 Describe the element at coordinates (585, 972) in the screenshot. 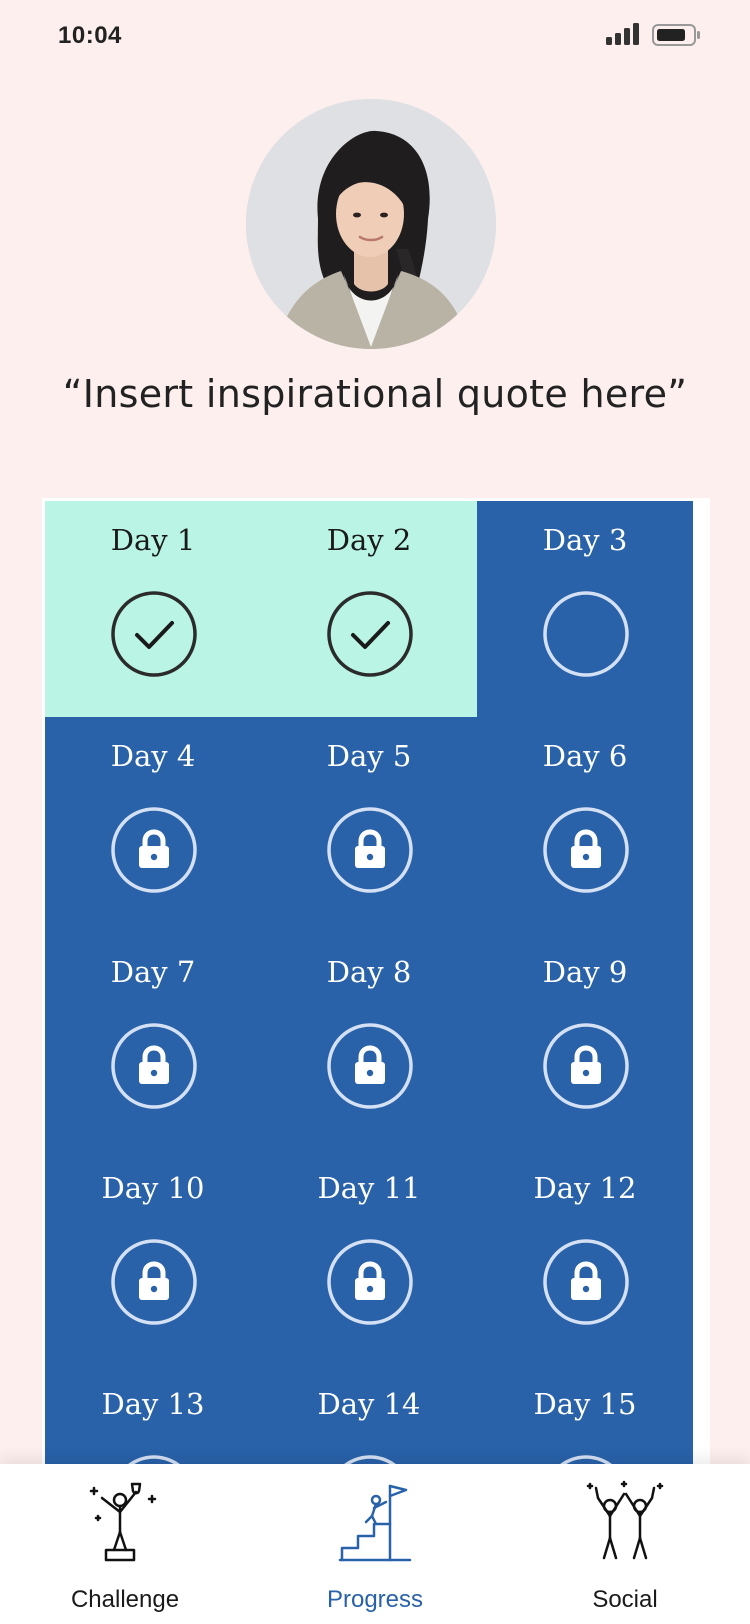

I see `day-label: Day 9` at that location.